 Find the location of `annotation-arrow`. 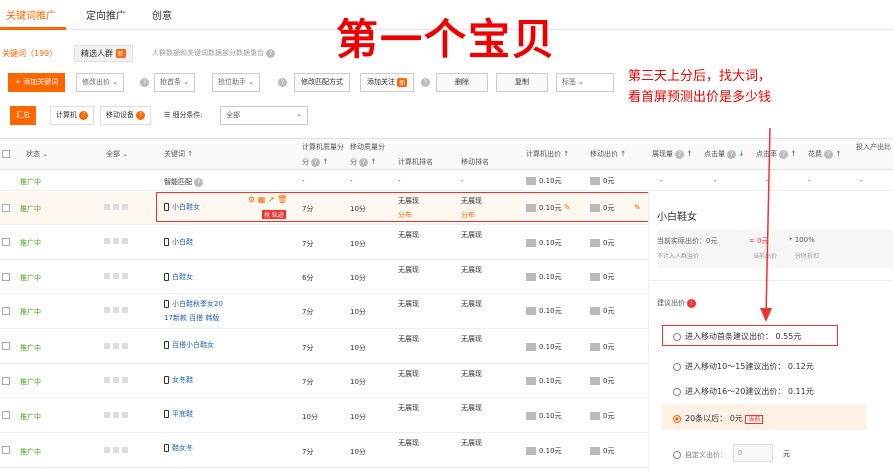

annotation-arrow is located at coordinates (766, 224).